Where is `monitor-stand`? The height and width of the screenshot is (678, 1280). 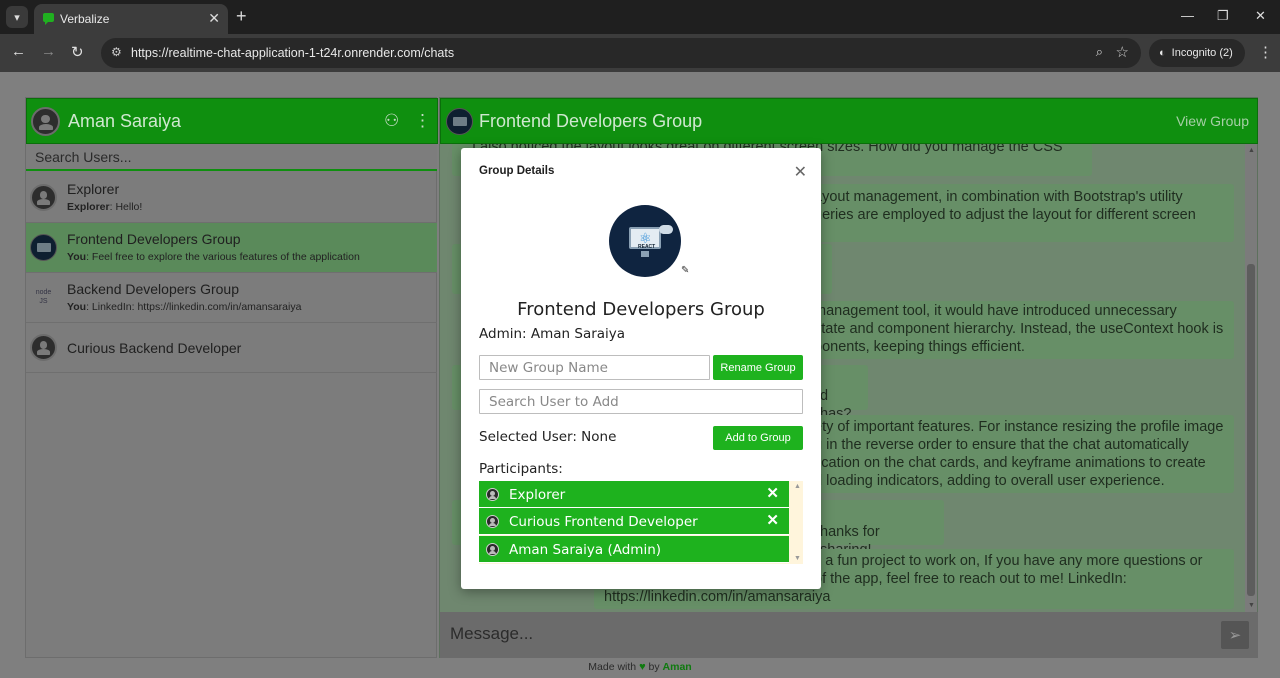
monitor-stand is located at coordinates (645, 254).